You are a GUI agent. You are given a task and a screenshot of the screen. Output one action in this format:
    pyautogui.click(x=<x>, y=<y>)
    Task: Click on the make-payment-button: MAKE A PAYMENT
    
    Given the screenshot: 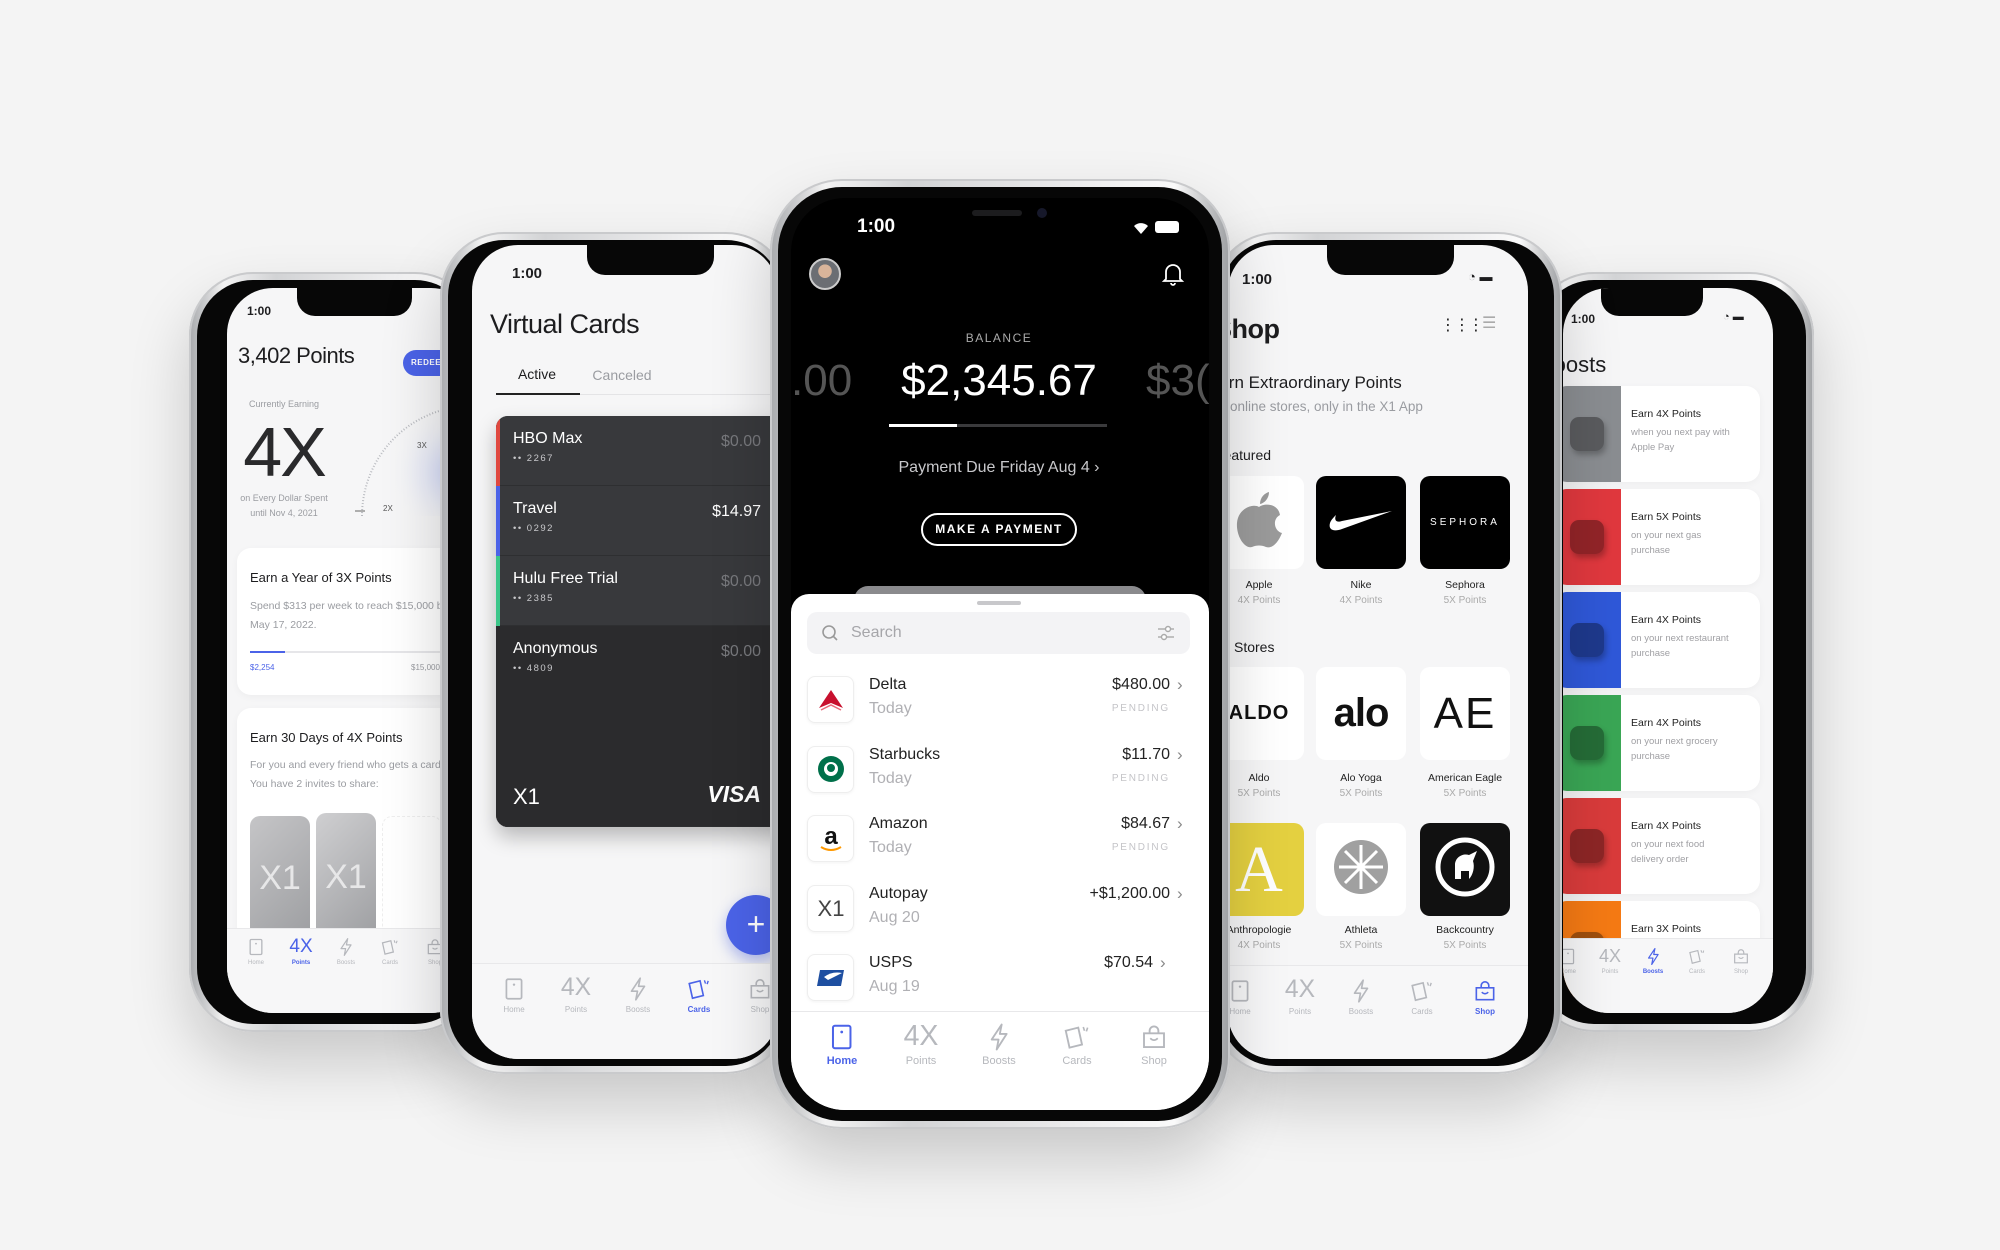 What is the action you would take?
    pyautogui.click(x=999, y=529)
    